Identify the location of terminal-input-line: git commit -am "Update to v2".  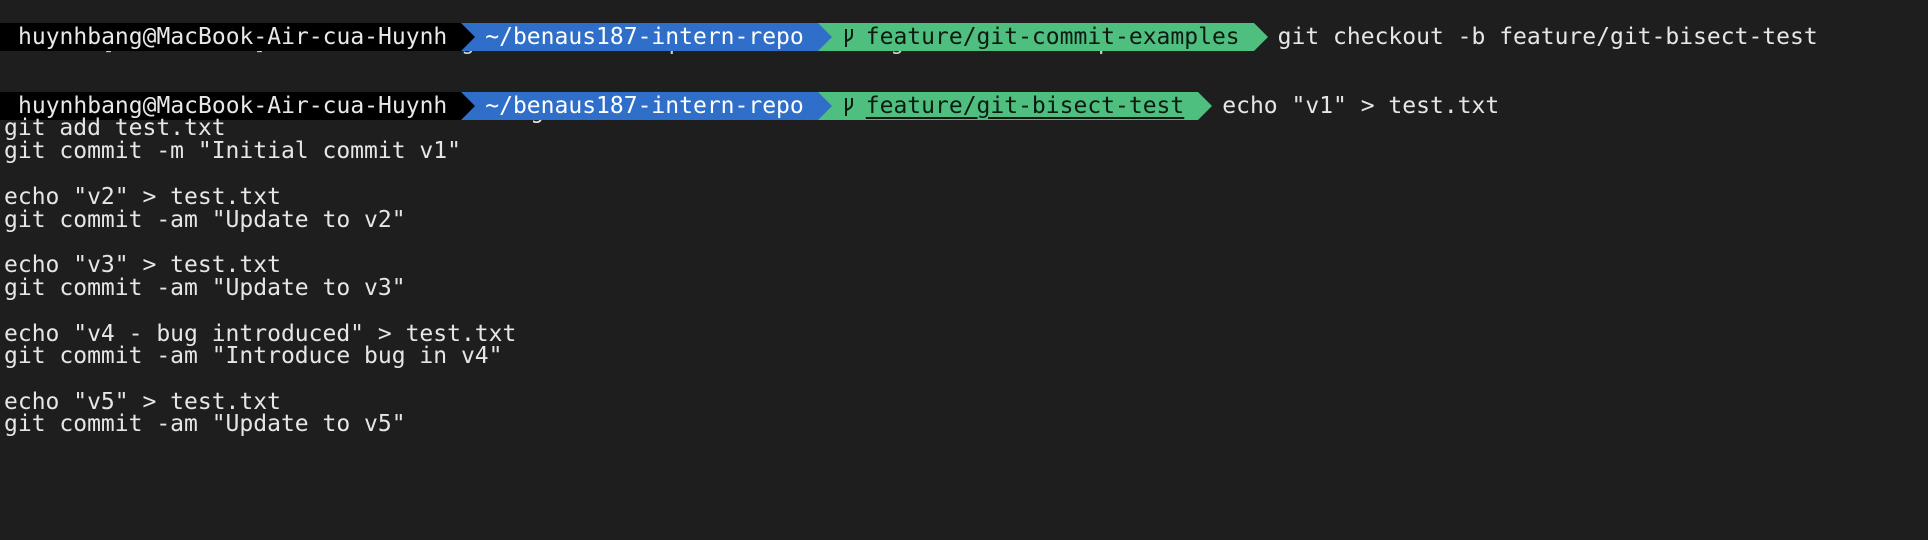
(205, 220).